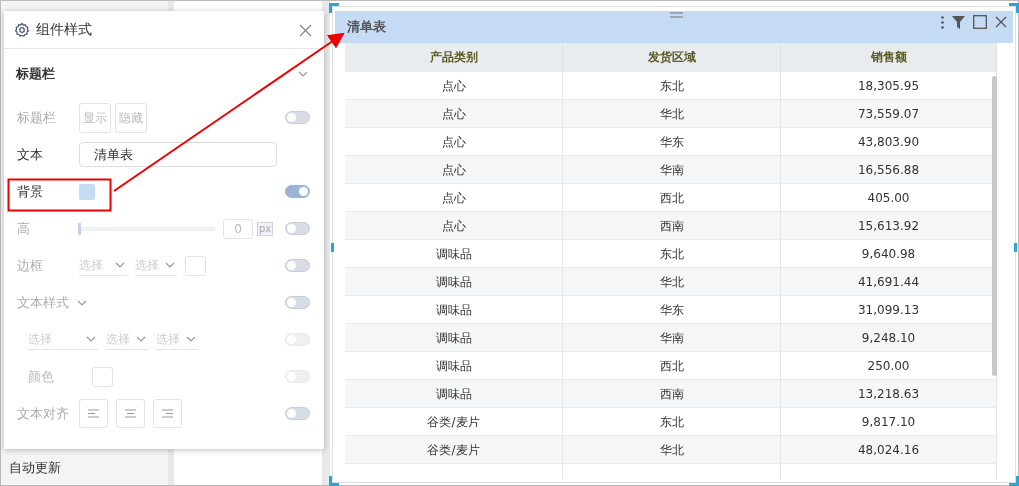 This screenshot has width=1019, height=486. Describe the element at coordinates (41, 376) in the screenshot. I see `field-label: 颜色` at that location.